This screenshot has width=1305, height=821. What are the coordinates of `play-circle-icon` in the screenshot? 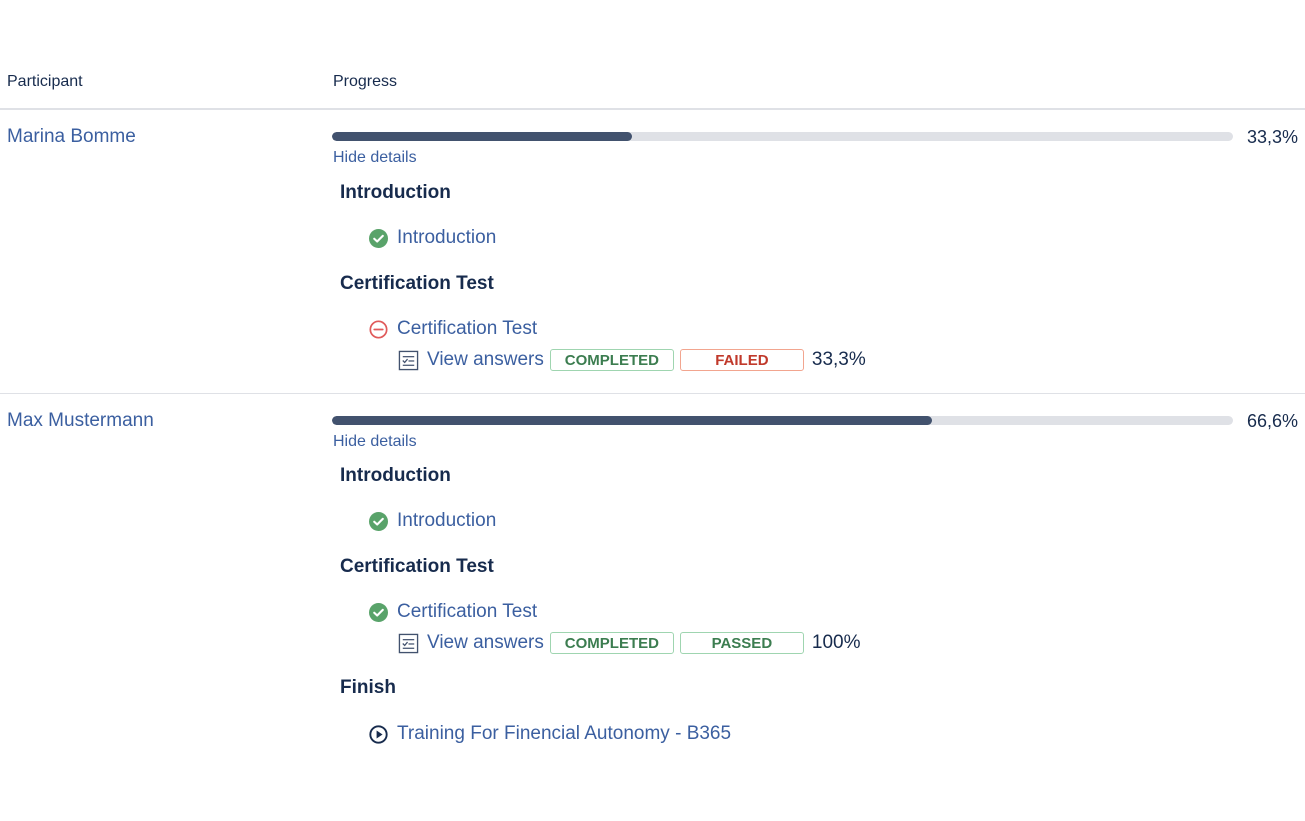 It's located at (378, 734).